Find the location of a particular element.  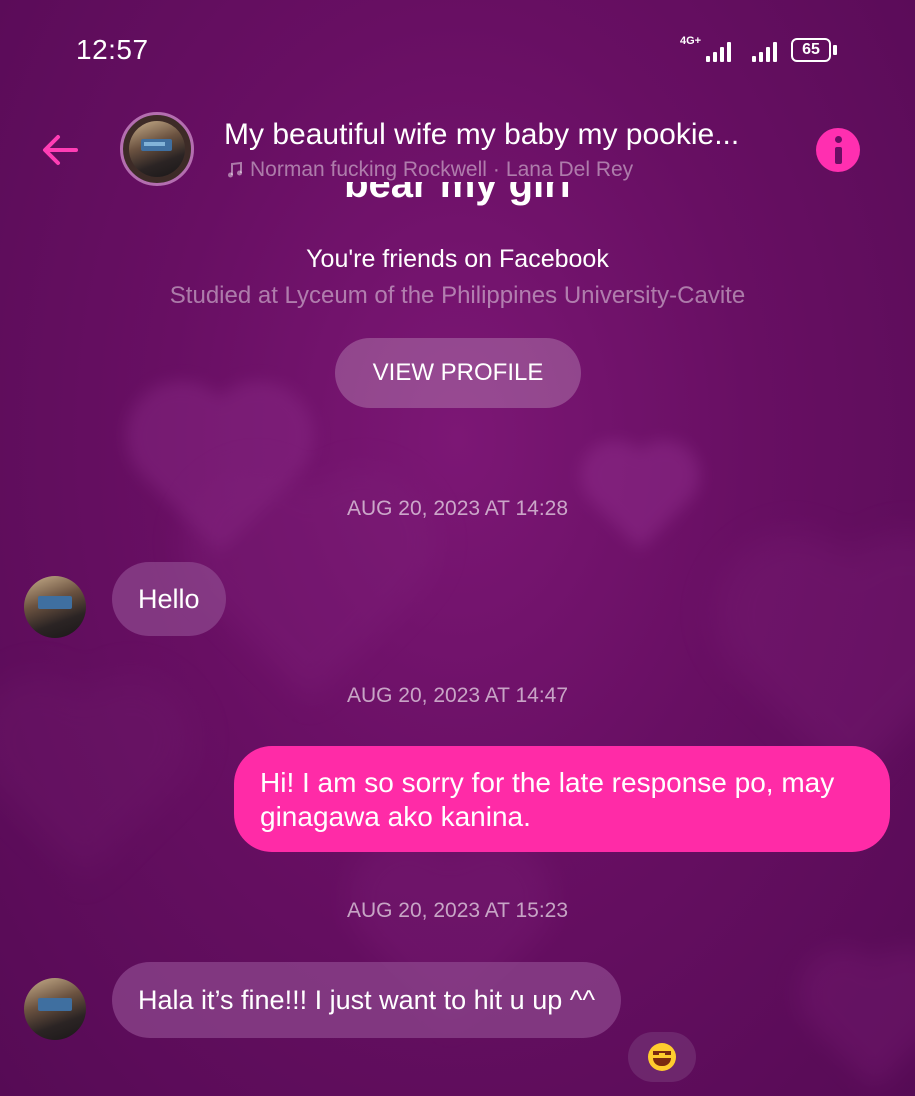

back-arrow-icon is located at coordinates (60, 150).